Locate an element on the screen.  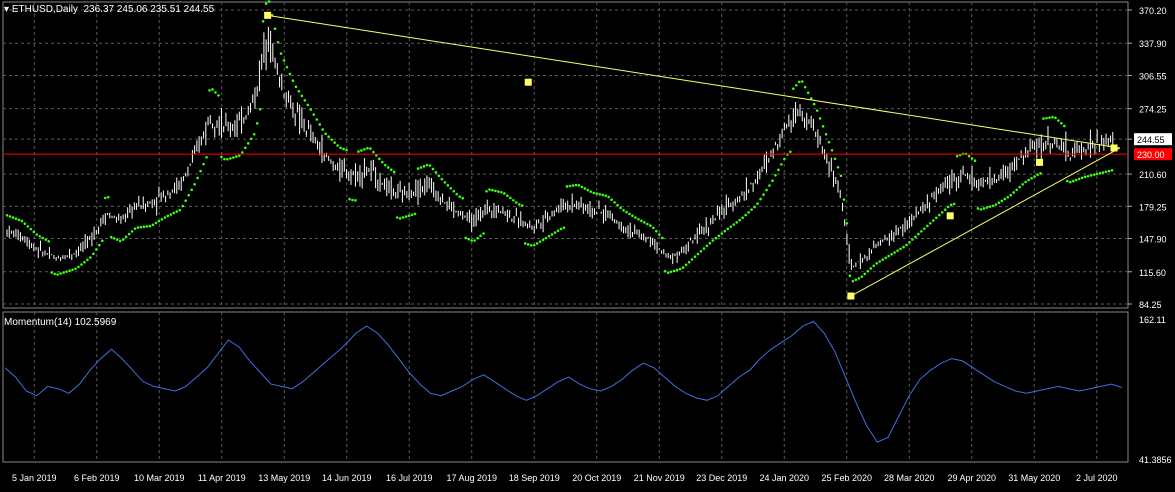
y-tick-label: 179.25 is located at coordinates (1153, 207).